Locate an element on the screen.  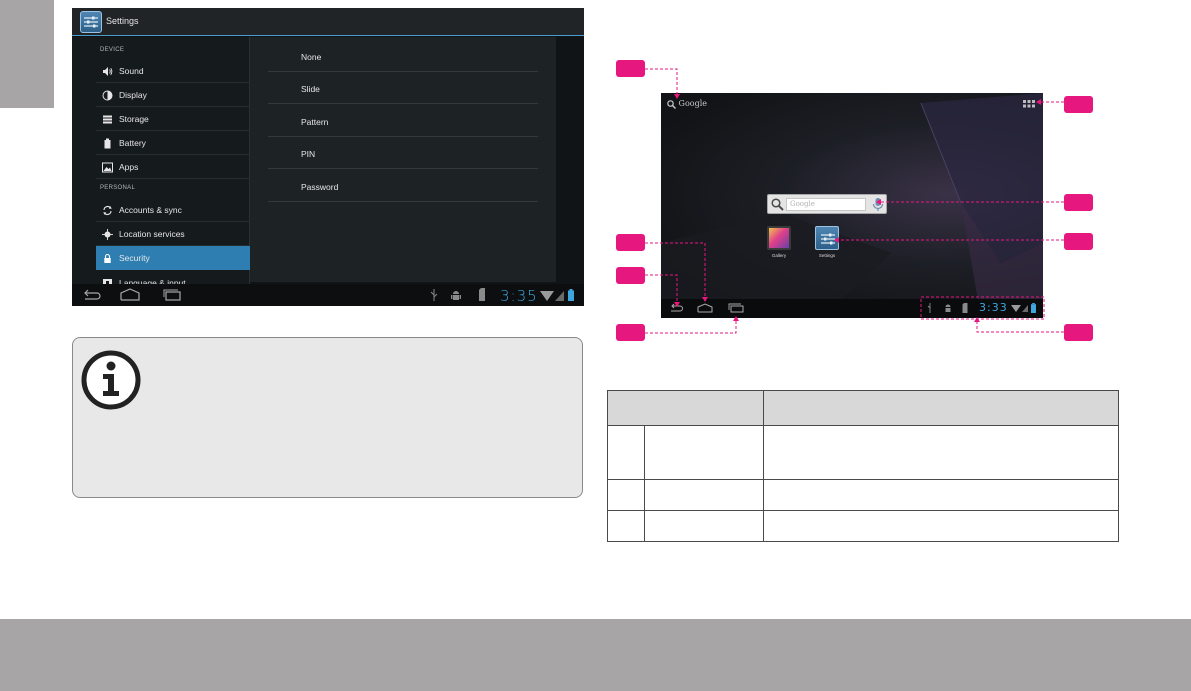
settings-item-display: Display is located at coordinates (173, 95).